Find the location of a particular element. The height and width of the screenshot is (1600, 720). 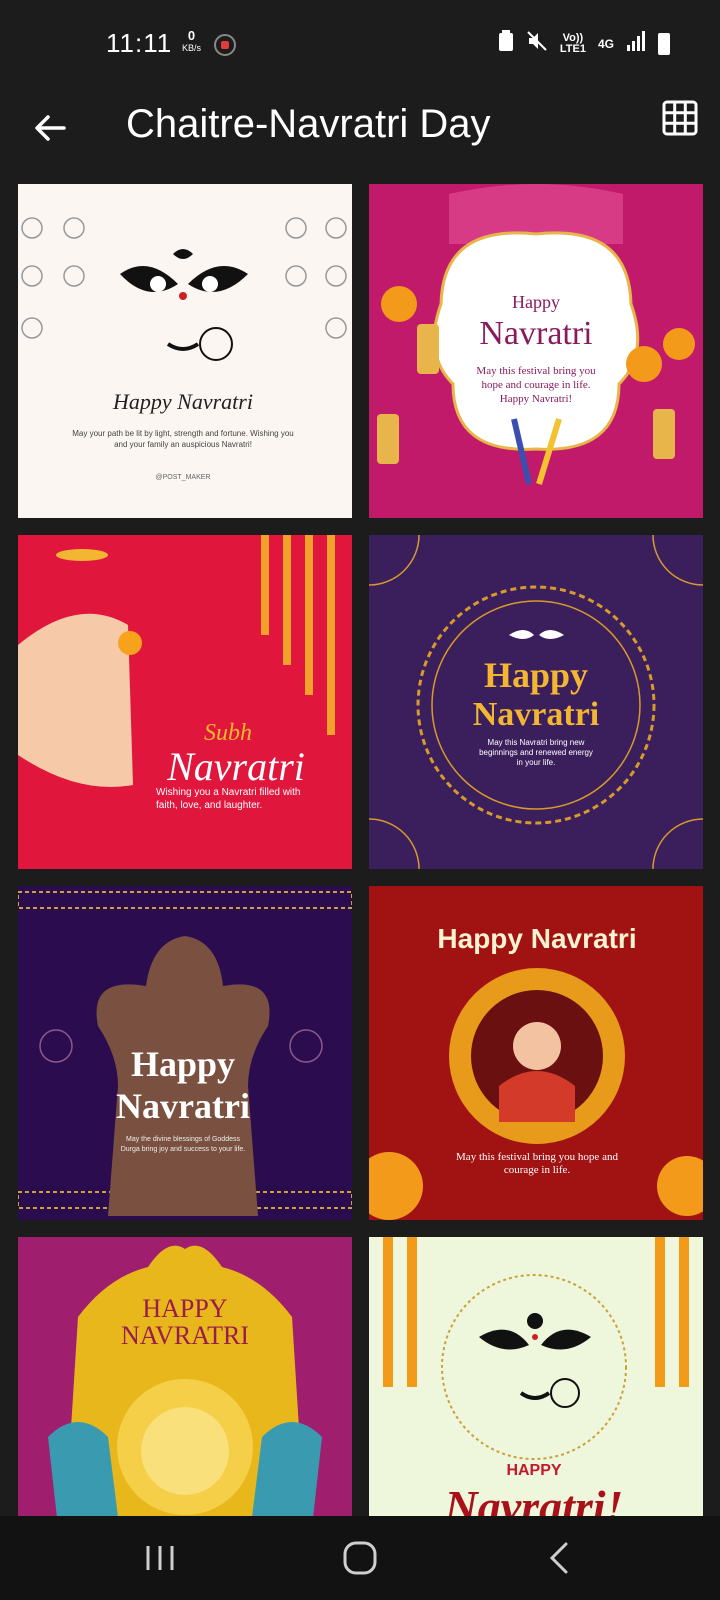

card3-msg1: Wishing you a Navratri filled with is located at coordinates (228, 792).